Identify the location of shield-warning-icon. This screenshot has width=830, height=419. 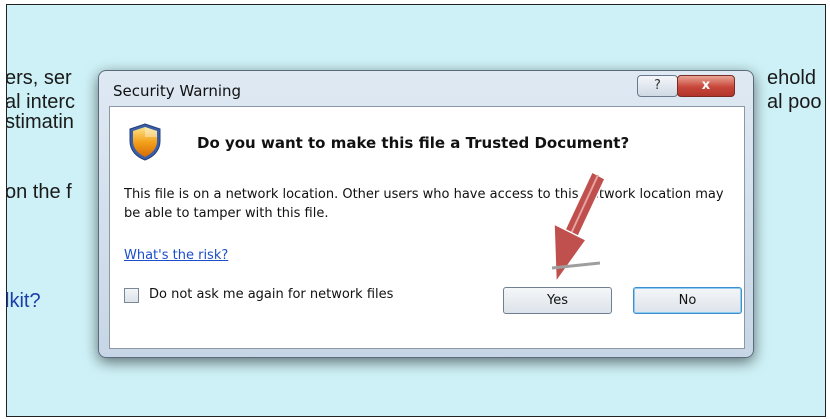
(145, 142).